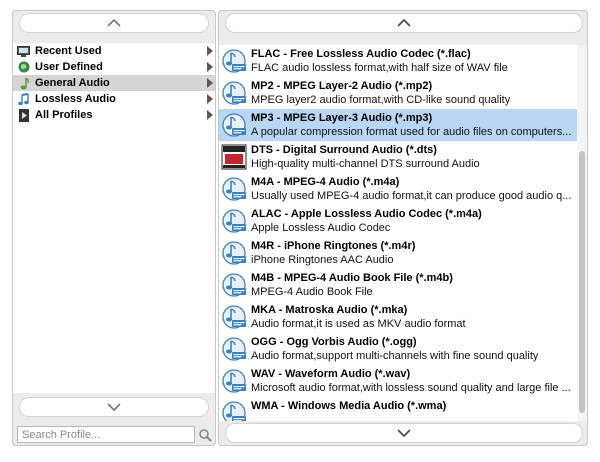  What do you see at coordinates (234, 410) in the screenshot?
I see `wma-icon` at bounding box center [234, 410].